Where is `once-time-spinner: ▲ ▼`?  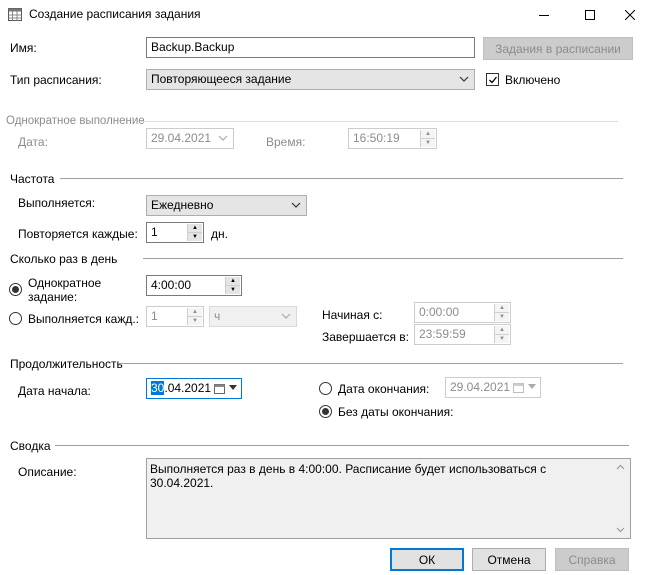 once-time-spinner: ▲ ▼ is located at coordinates (232, 285).